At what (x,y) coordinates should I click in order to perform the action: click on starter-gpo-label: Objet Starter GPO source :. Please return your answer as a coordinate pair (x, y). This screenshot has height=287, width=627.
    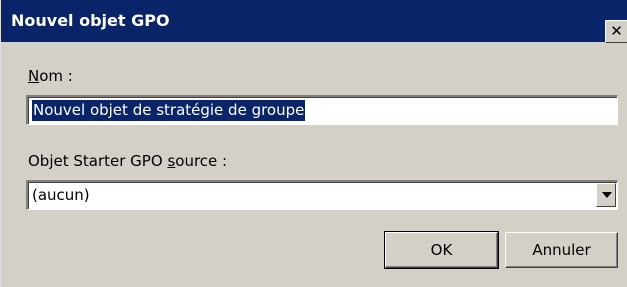
    Looking at the image, I should click on (127, 161).